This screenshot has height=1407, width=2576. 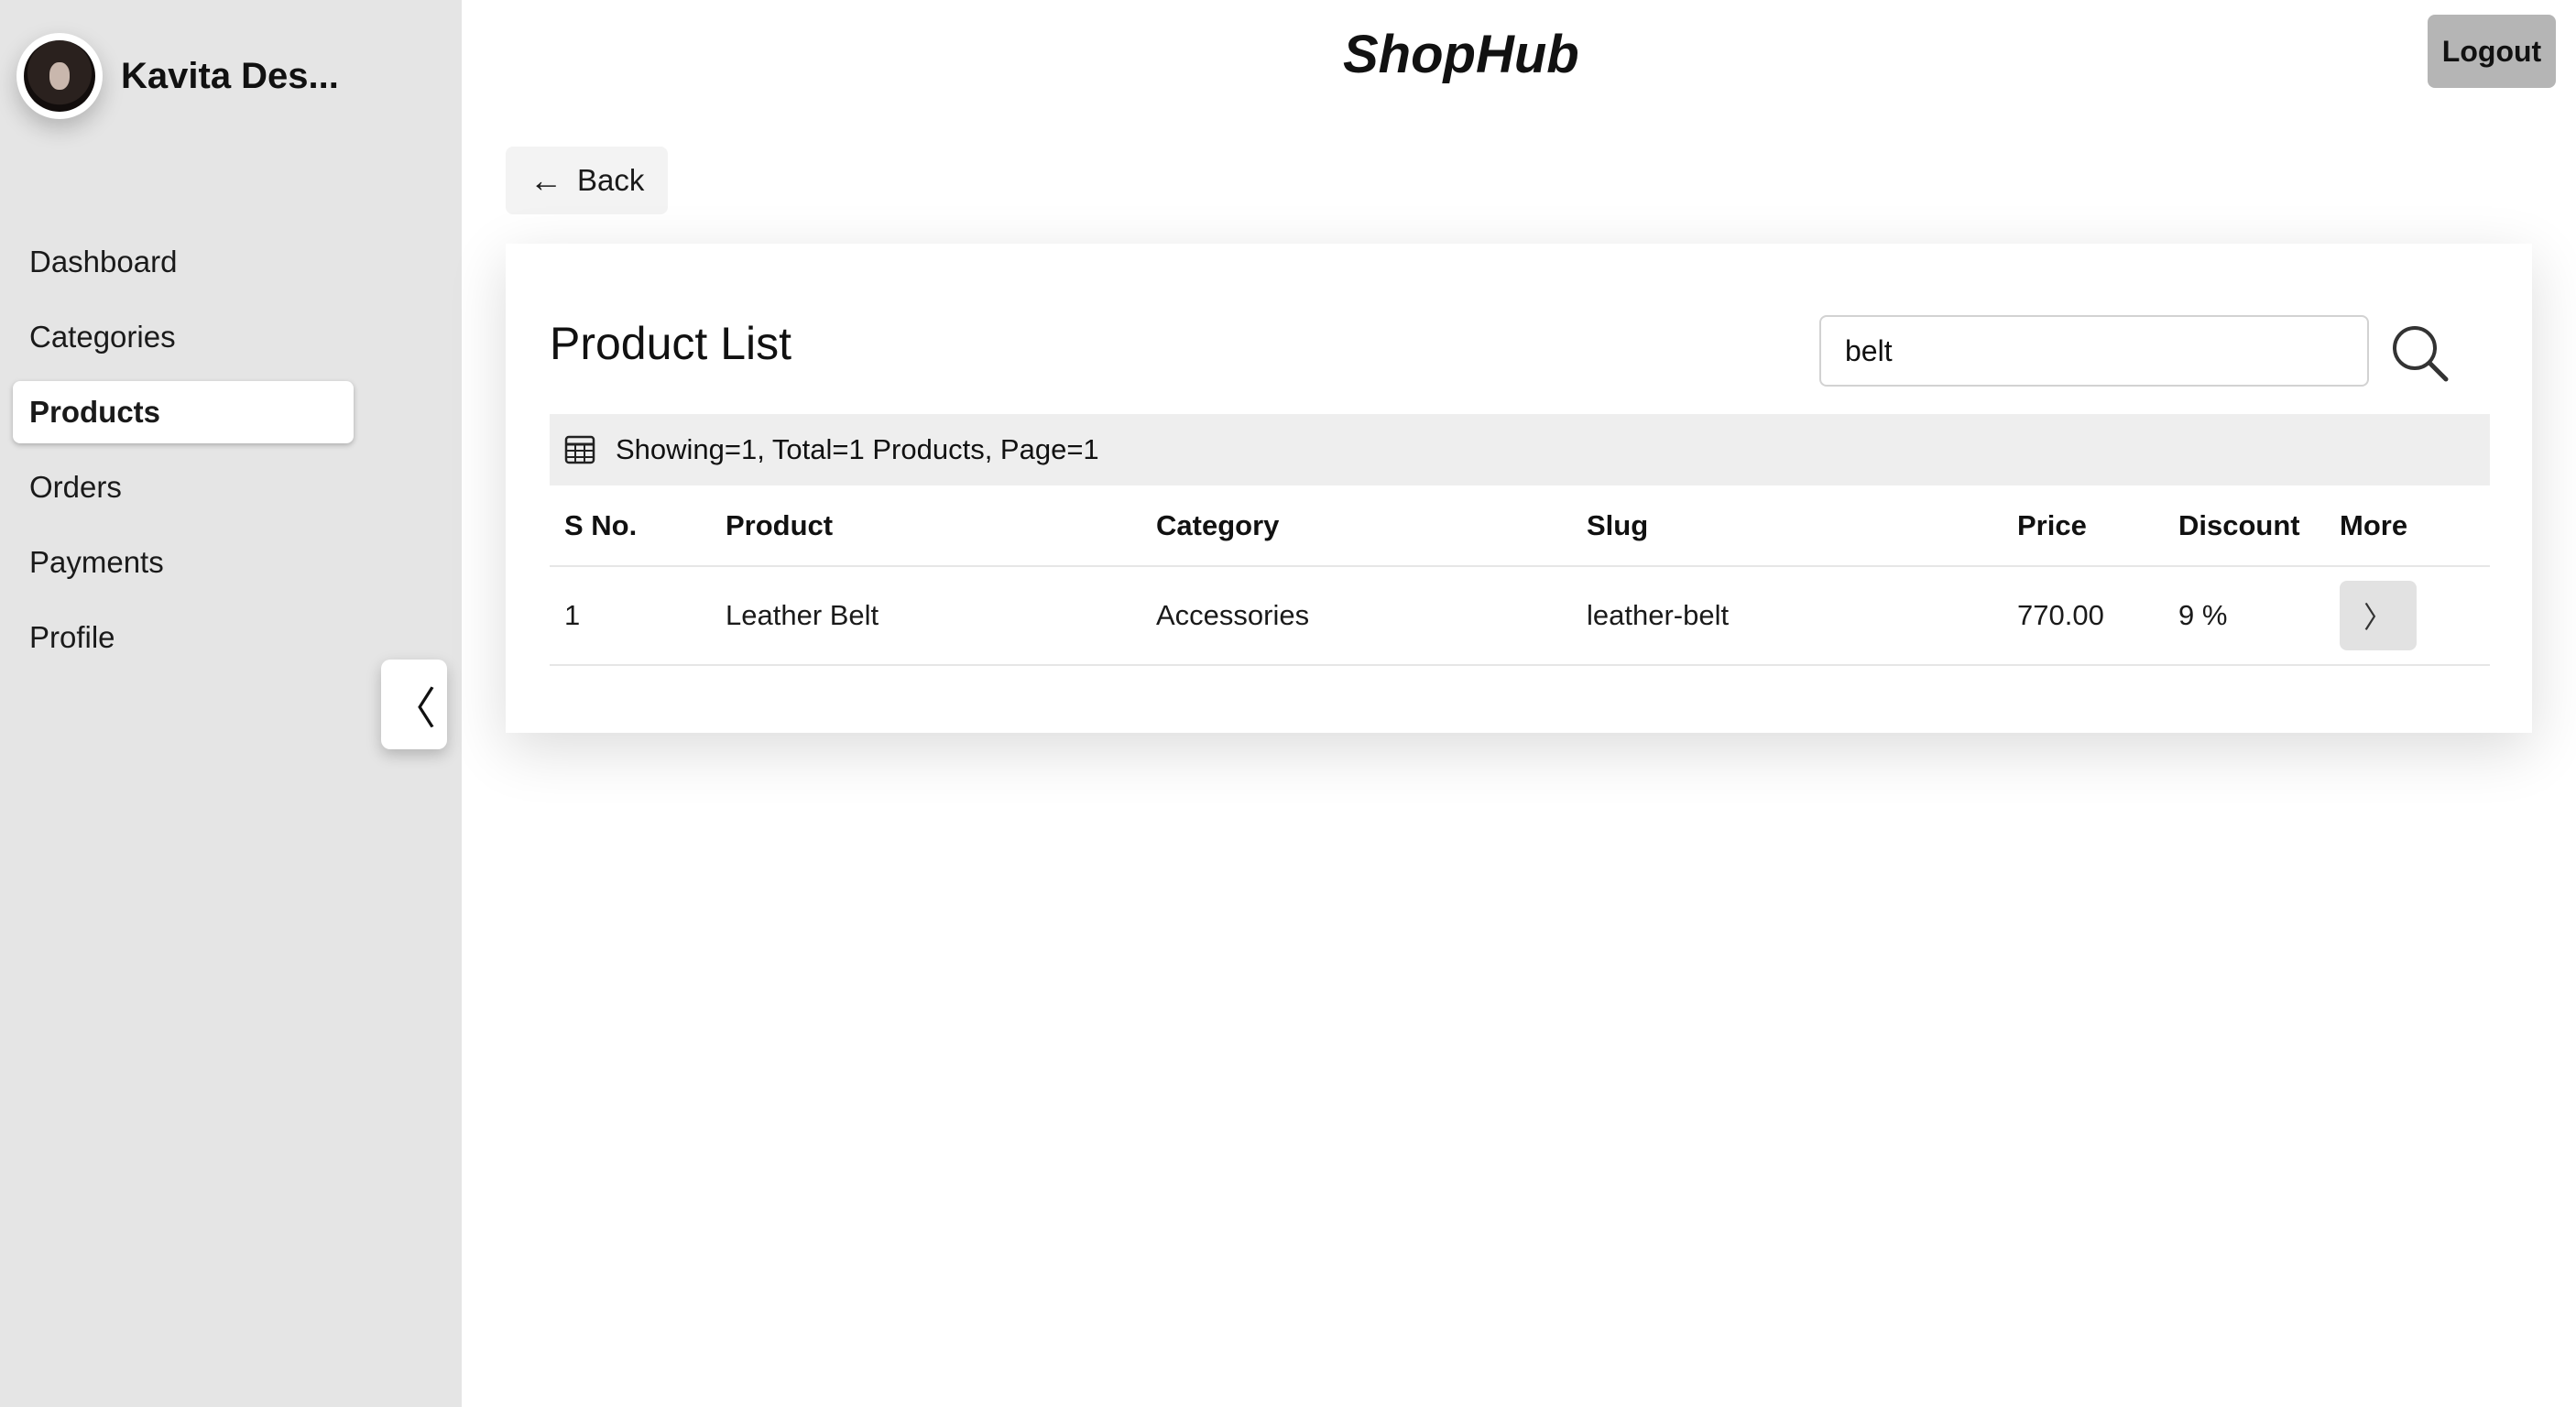 I want to click on chevron-right-icon: 〉, so click(x=2378, y=617).